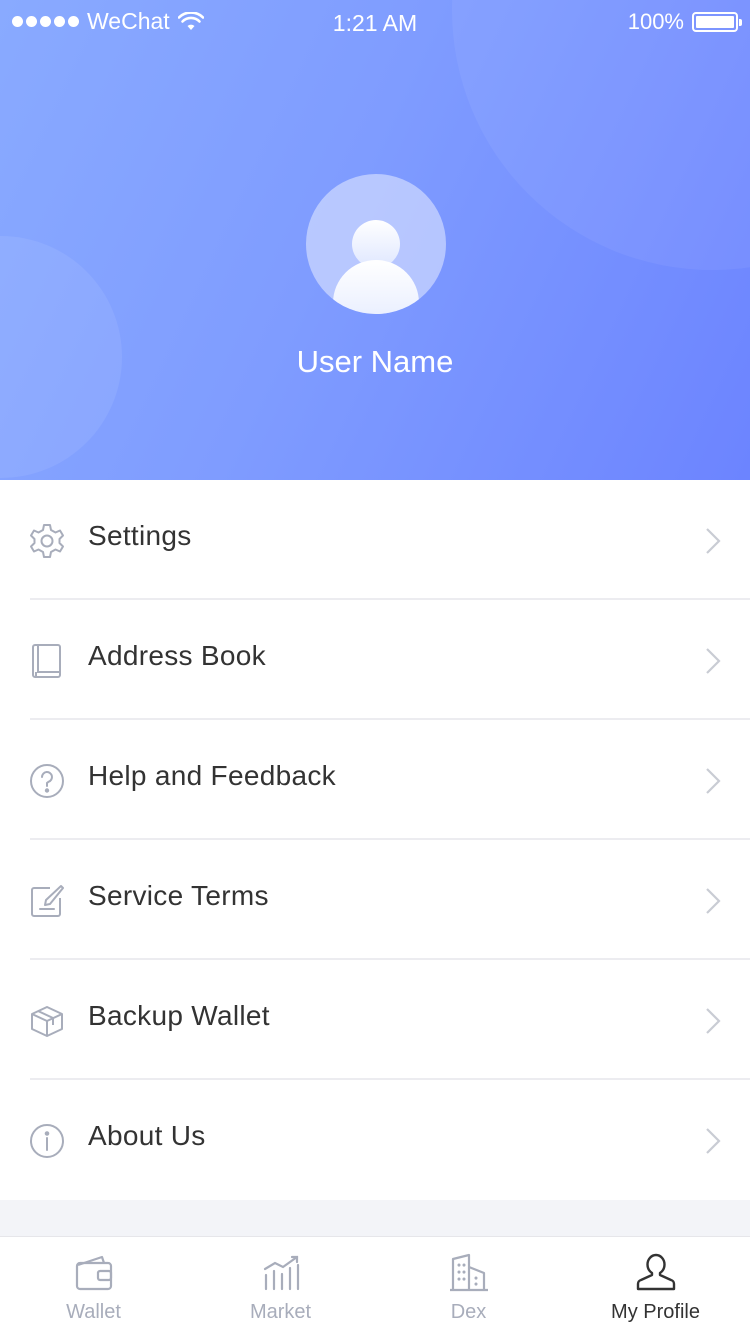  Describe the element at coordinates (94, 1273) in the screenshot. I see `wallet-icon` at that location.